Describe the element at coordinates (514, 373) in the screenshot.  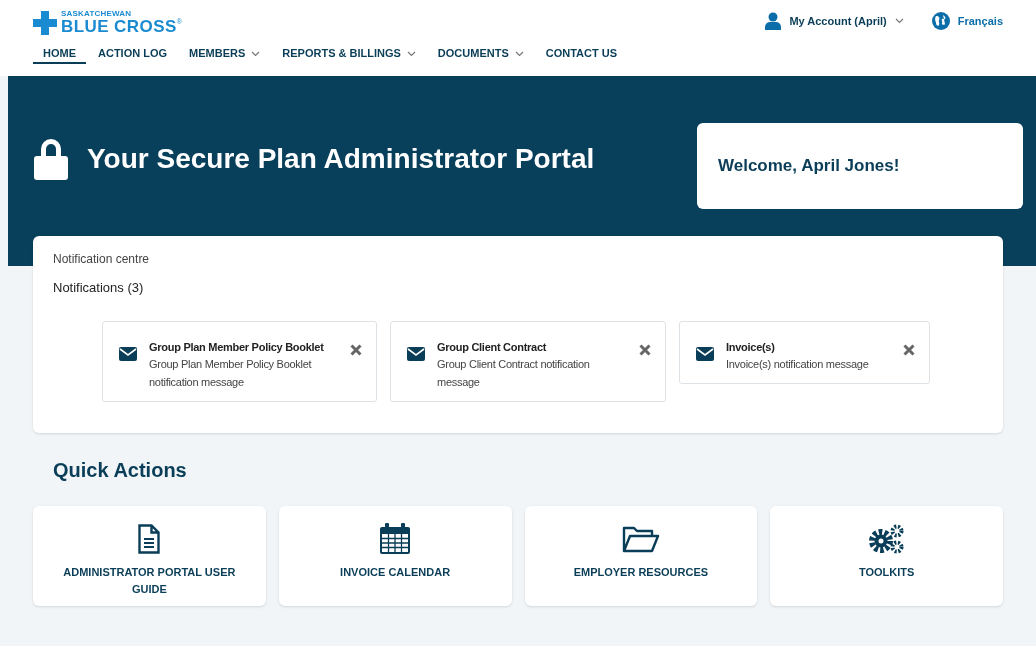
I see `notification-message: Group Client Contract notification message` at that location.